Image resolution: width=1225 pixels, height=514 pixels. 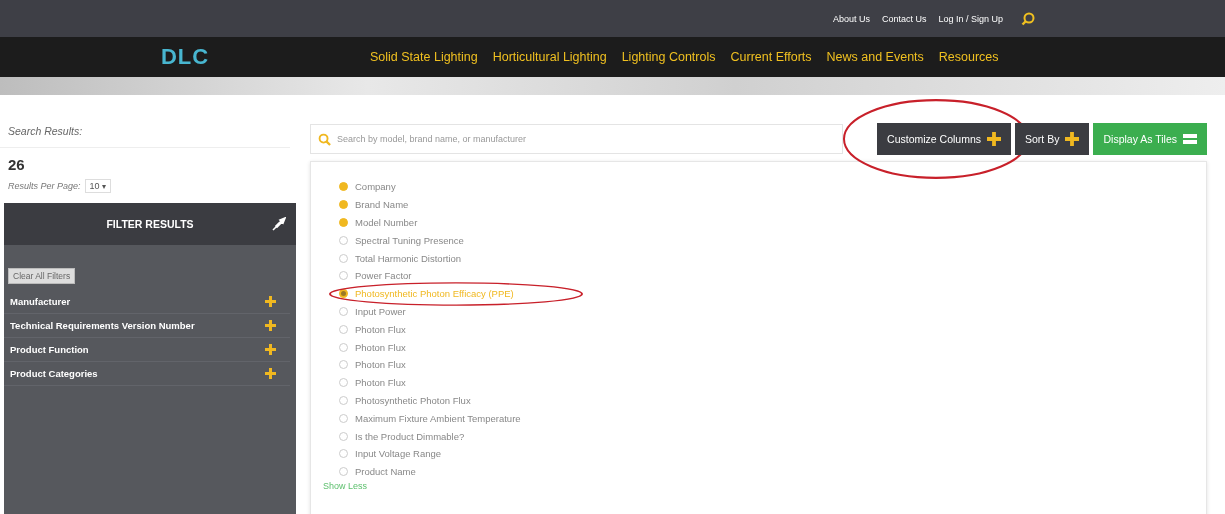 What do you see at coordinates (771, 57) in the screenshot?
I see `nav-link: Current Efforts` at bounding box center [771, 57].